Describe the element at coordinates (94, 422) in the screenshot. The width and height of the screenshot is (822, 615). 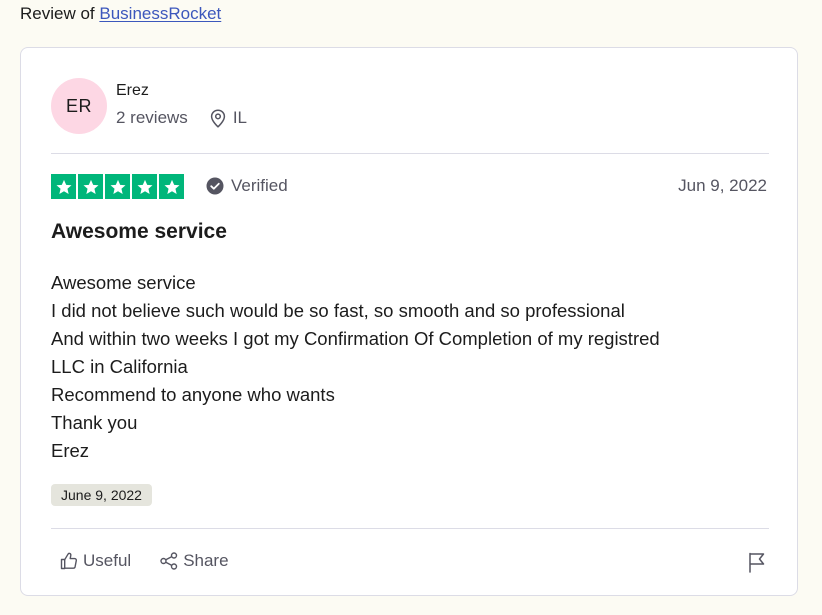
I see `review-body-line: Thank you` at that location.